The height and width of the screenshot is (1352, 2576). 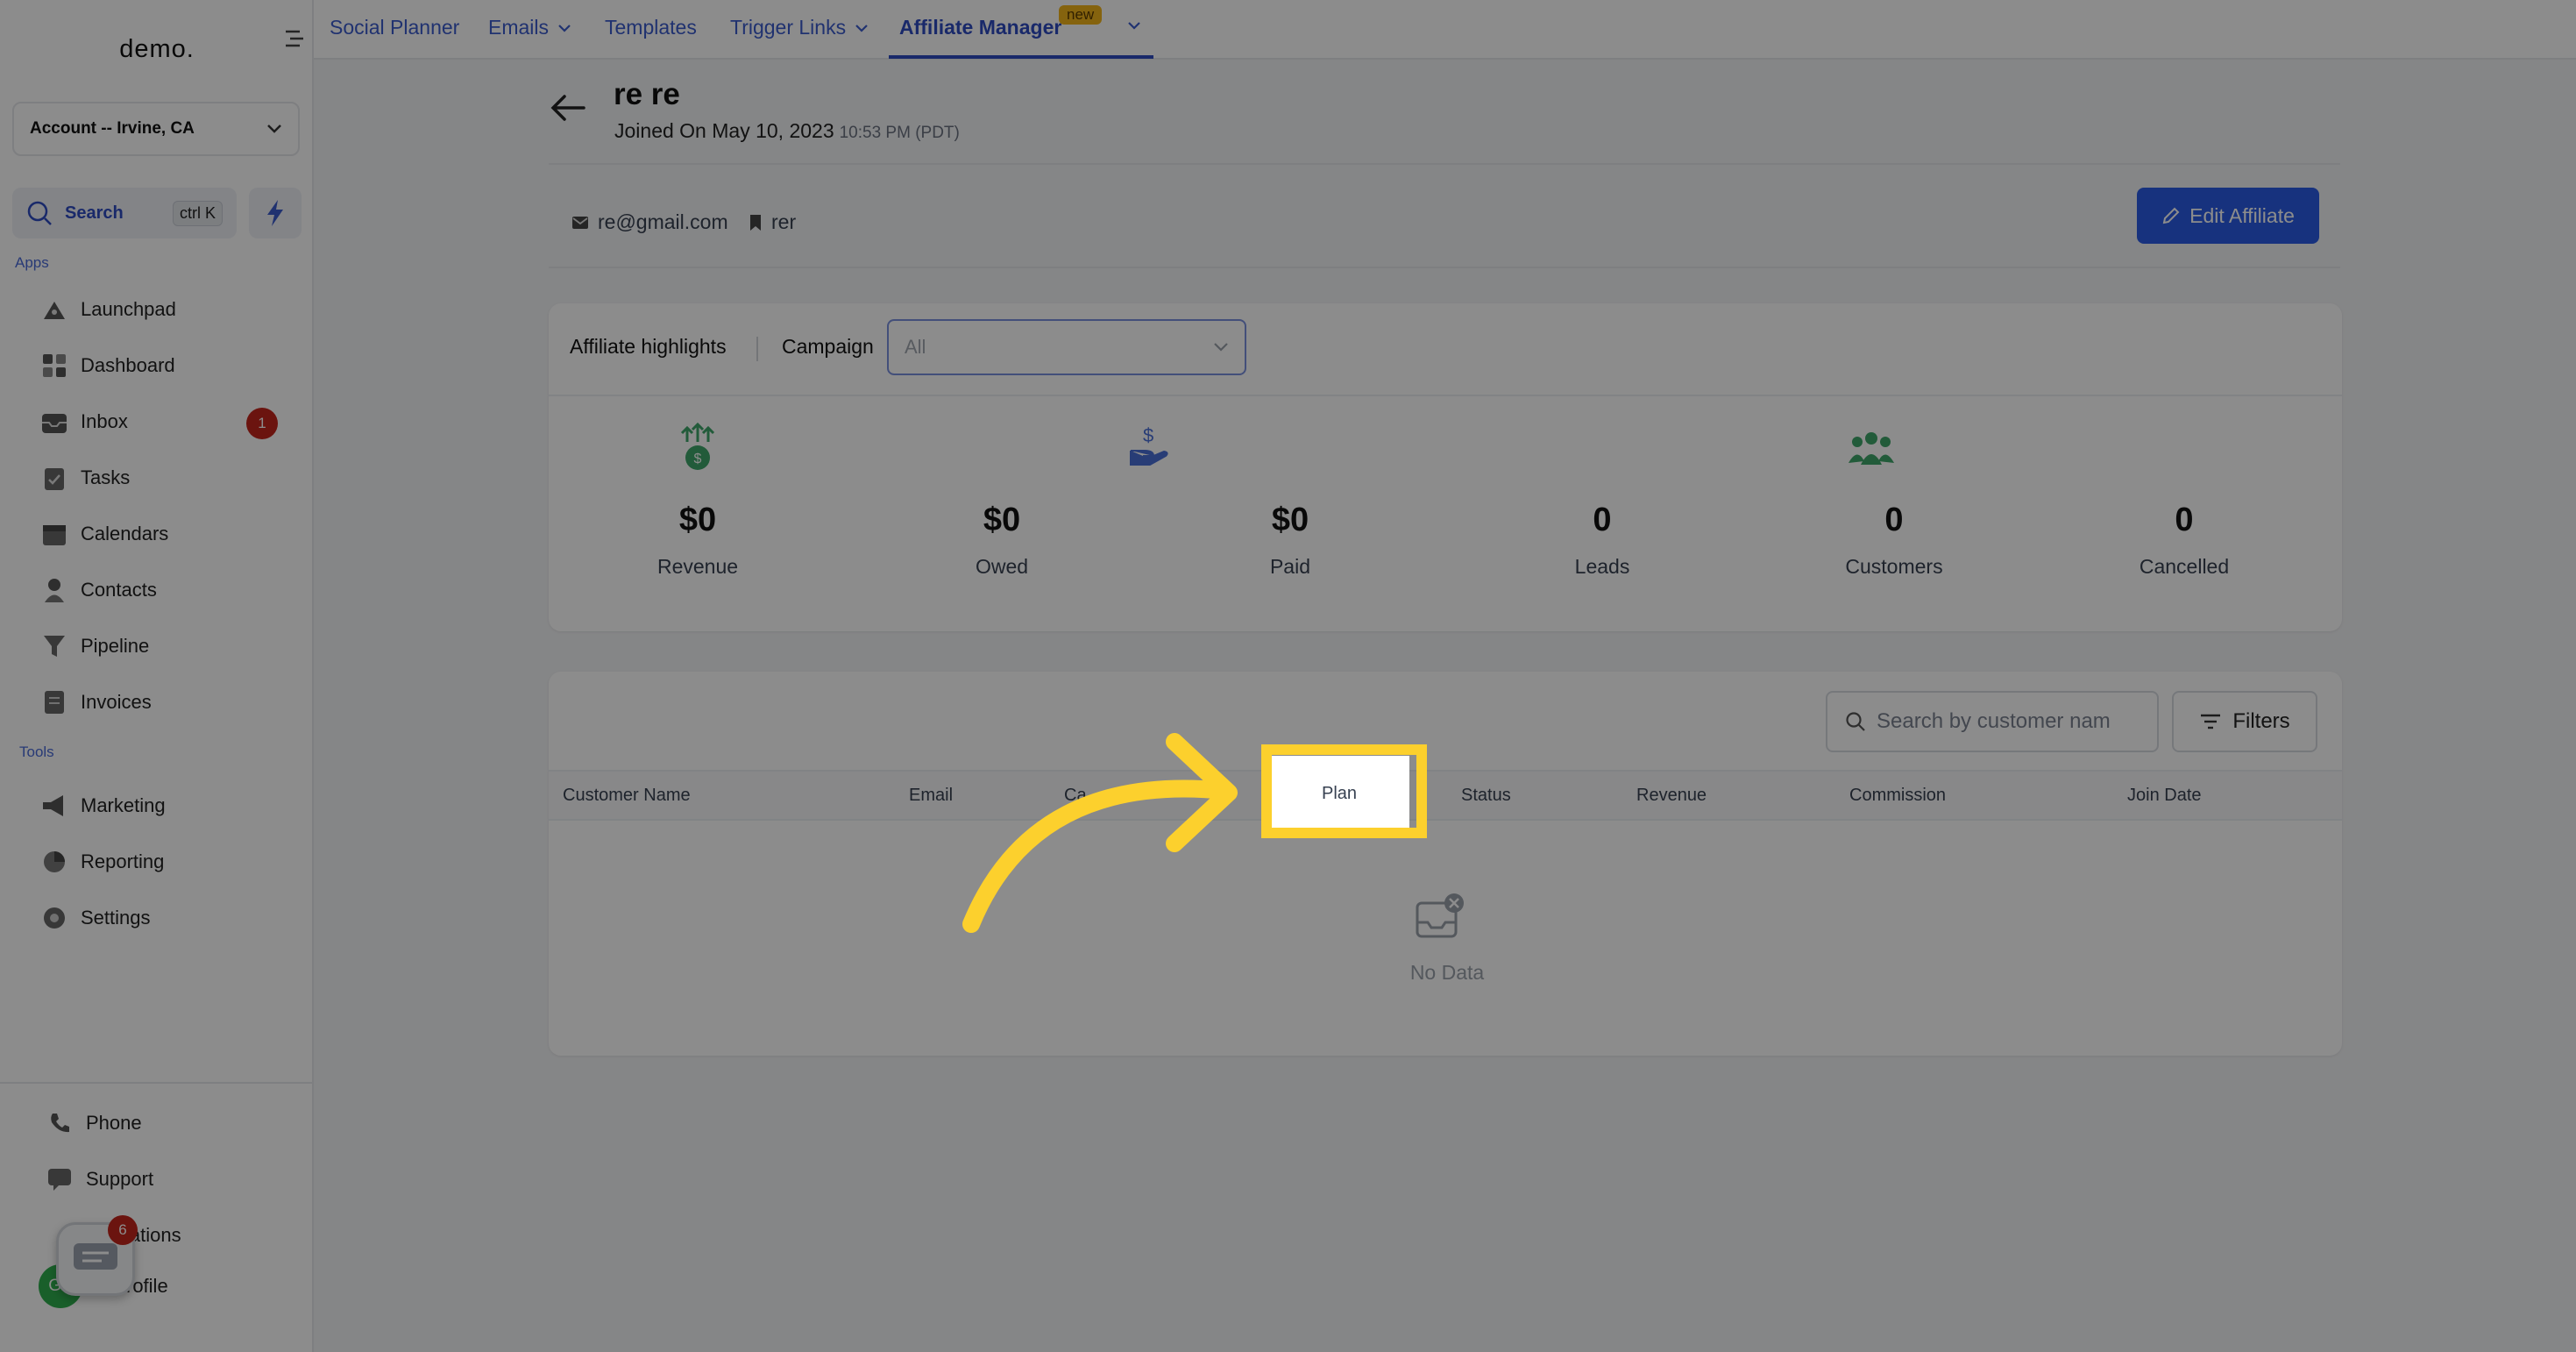 What do you see at coordinates (119, 590) in the screenshot?
I see `sidebar-item-label: Contacts` at bounding box center [119, 590].